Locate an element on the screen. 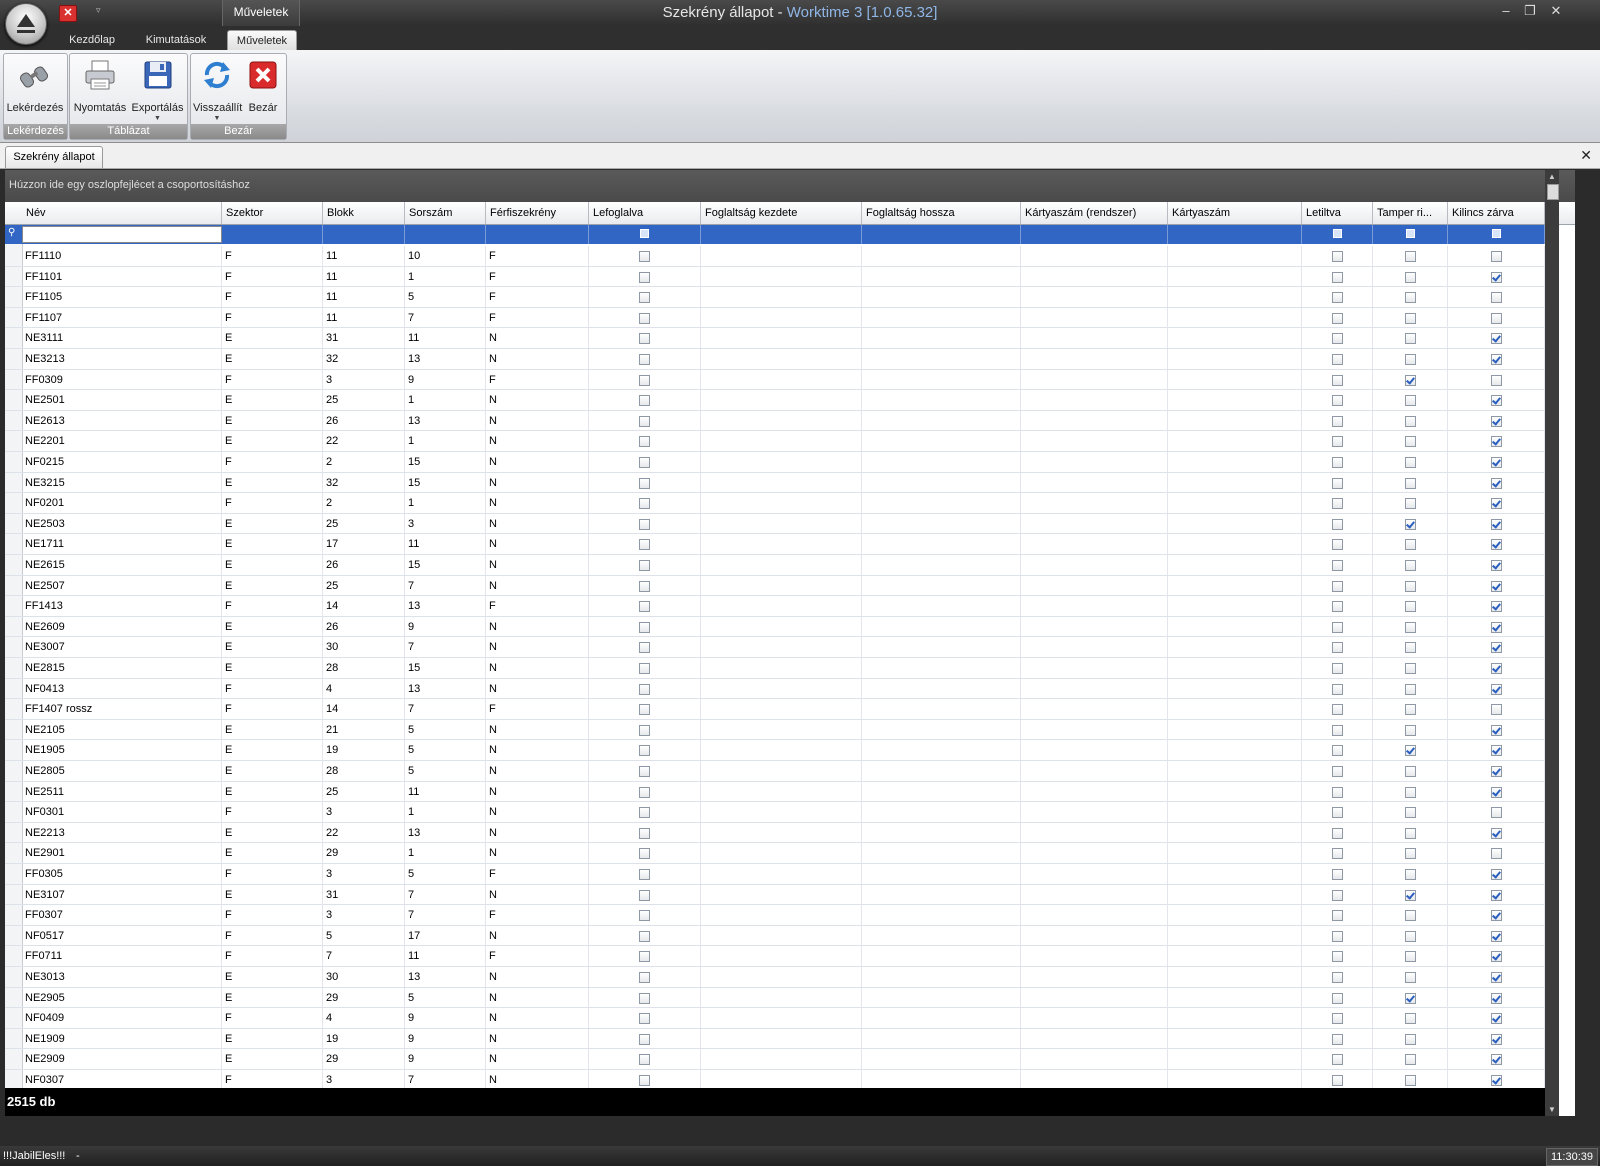 This screenshot has height=1166, width=1600. table-row: FF0305 F 3 5 F is located at coordinates (775, 874).